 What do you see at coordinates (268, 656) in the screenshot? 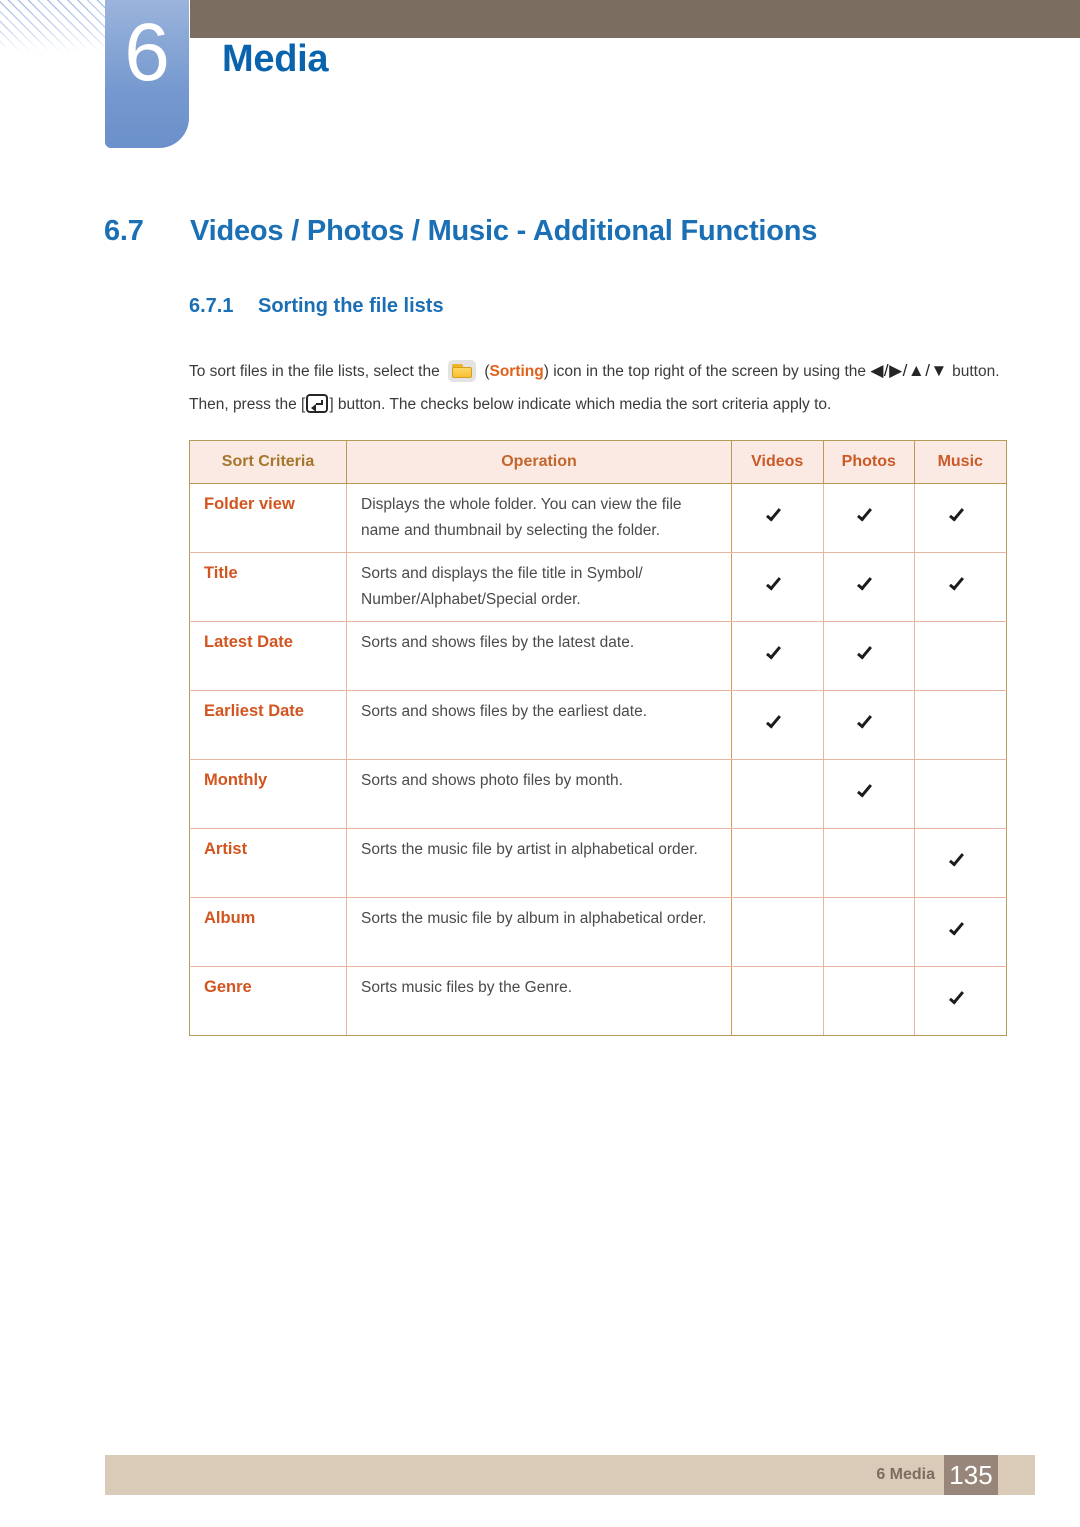
I see `cell-sort-criteria: Latest Date` at bounding box center [268, 656].